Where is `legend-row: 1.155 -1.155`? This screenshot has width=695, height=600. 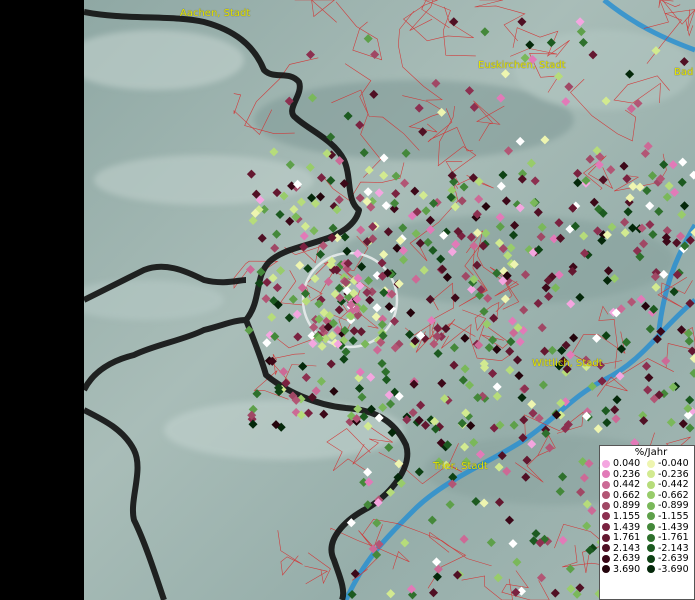
legend-row: 1.155 -1.155 is located at coordinates (647, 516).